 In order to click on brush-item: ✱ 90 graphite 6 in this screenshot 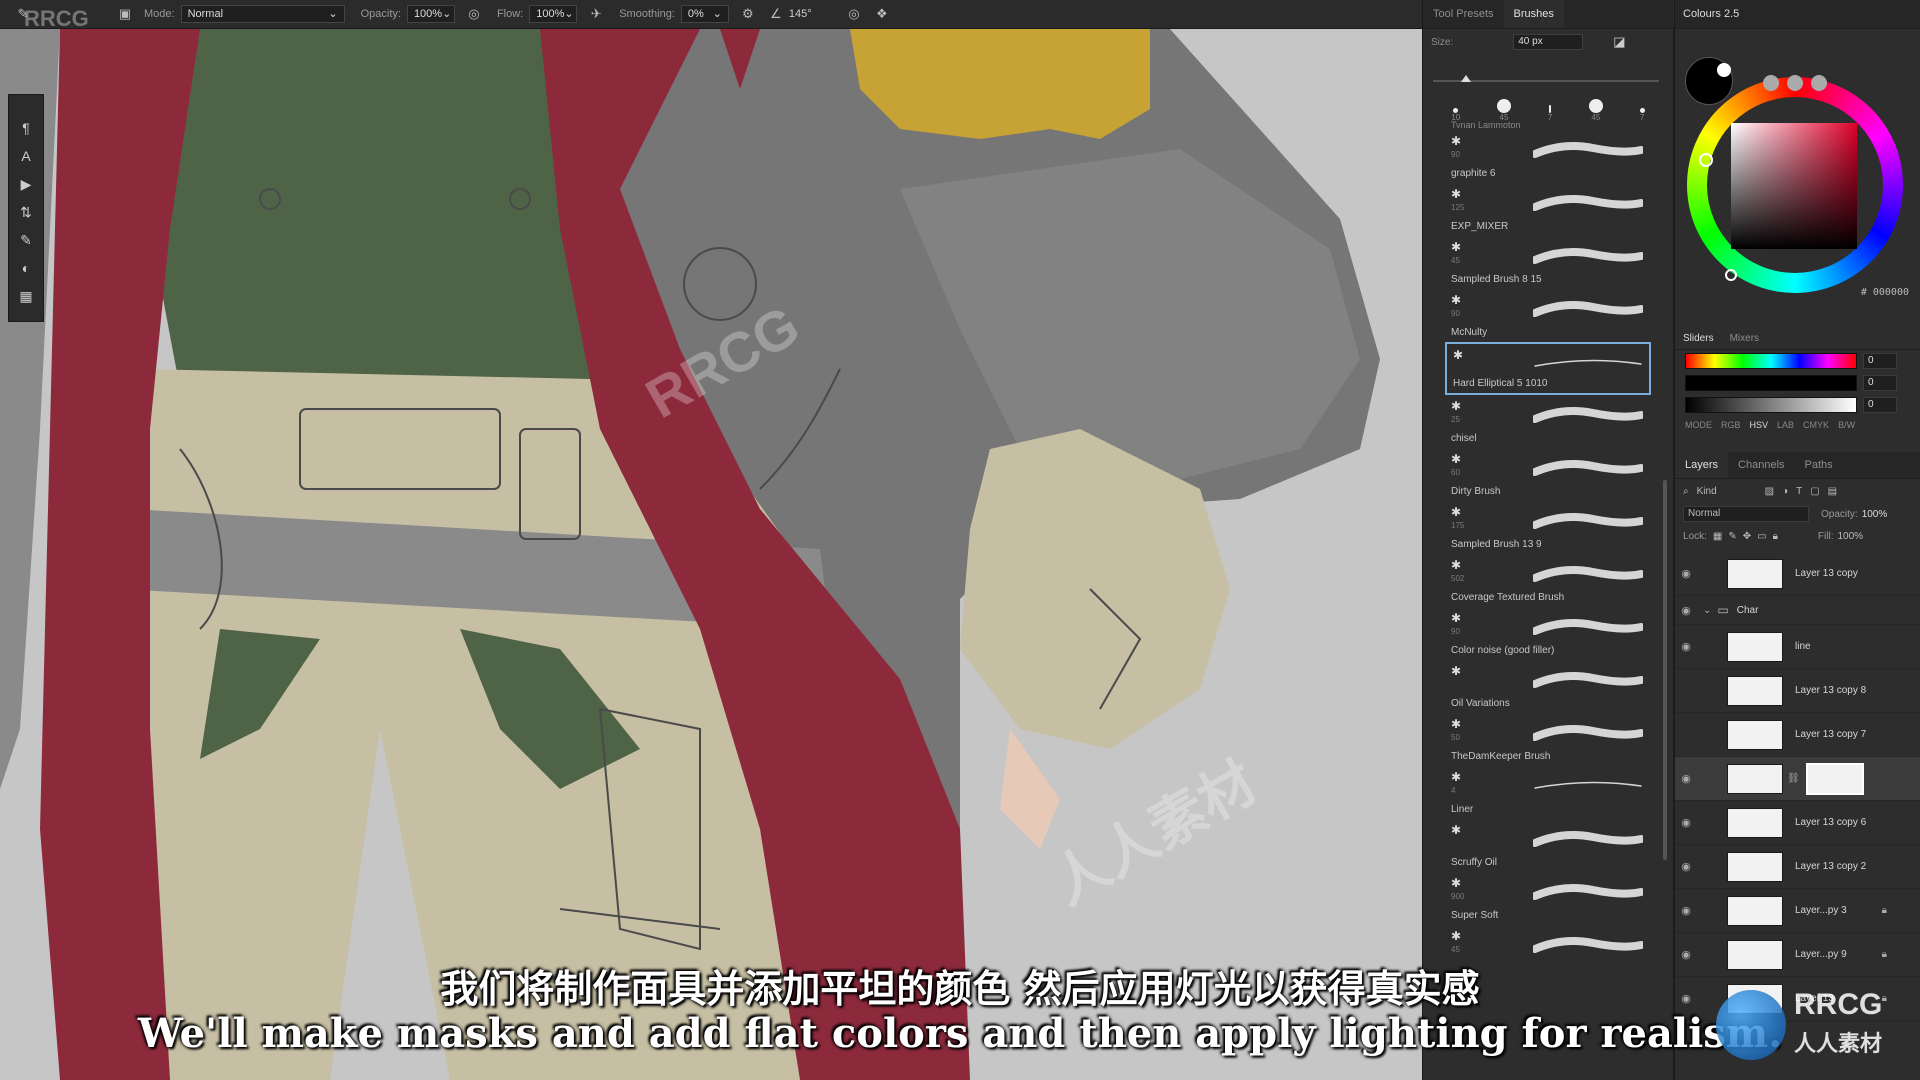, I will do `click(1541, 156)`.